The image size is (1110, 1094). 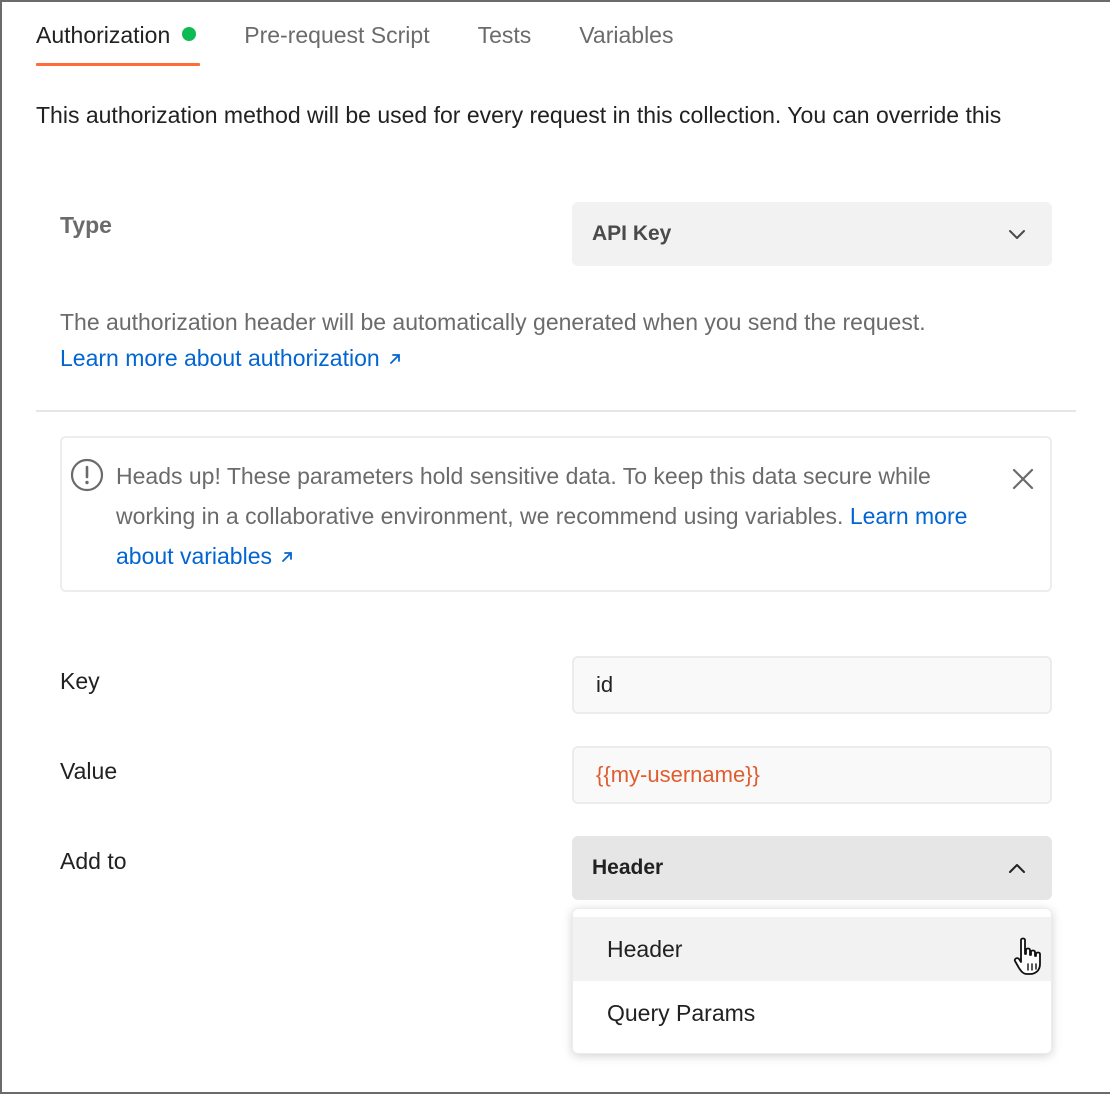 I want to click on add-to-select: Header, so click(x=812, y=868).